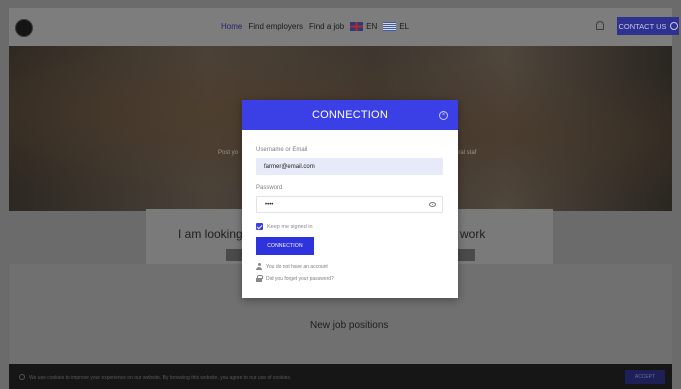 The image size is (681, 389). I want to click on modal-header: CONNECTION ×, so click(350, 115).